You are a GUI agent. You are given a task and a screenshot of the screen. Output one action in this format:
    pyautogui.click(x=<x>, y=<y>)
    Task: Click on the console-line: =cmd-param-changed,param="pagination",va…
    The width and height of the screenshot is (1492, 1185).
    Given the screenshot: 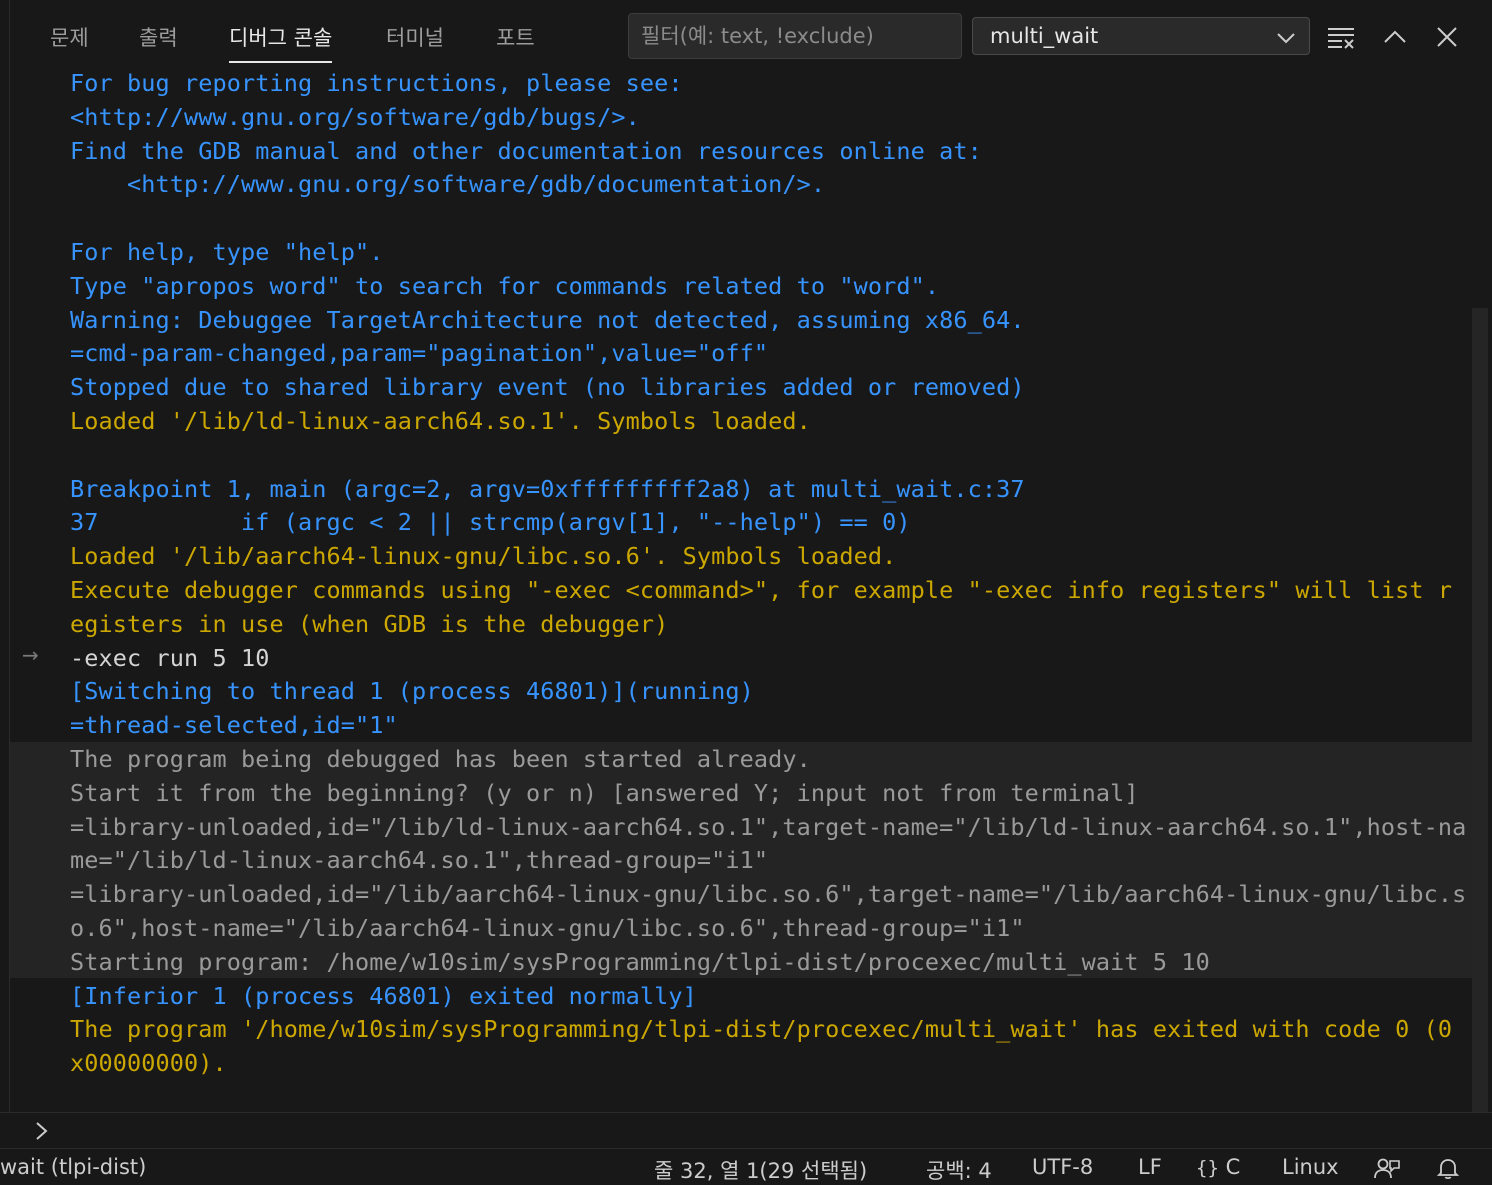 What is the action you would take?
    pyautogui.click(x=419, y=353)
    